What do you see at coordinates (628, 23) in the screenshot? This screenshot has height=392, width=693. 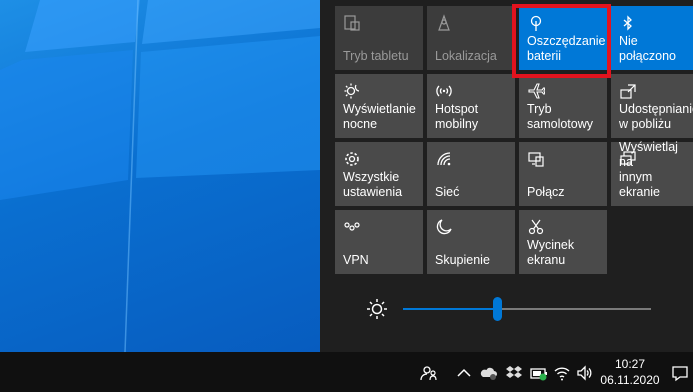 I see `bluetooth-icon` at bounding box center [628, 23].